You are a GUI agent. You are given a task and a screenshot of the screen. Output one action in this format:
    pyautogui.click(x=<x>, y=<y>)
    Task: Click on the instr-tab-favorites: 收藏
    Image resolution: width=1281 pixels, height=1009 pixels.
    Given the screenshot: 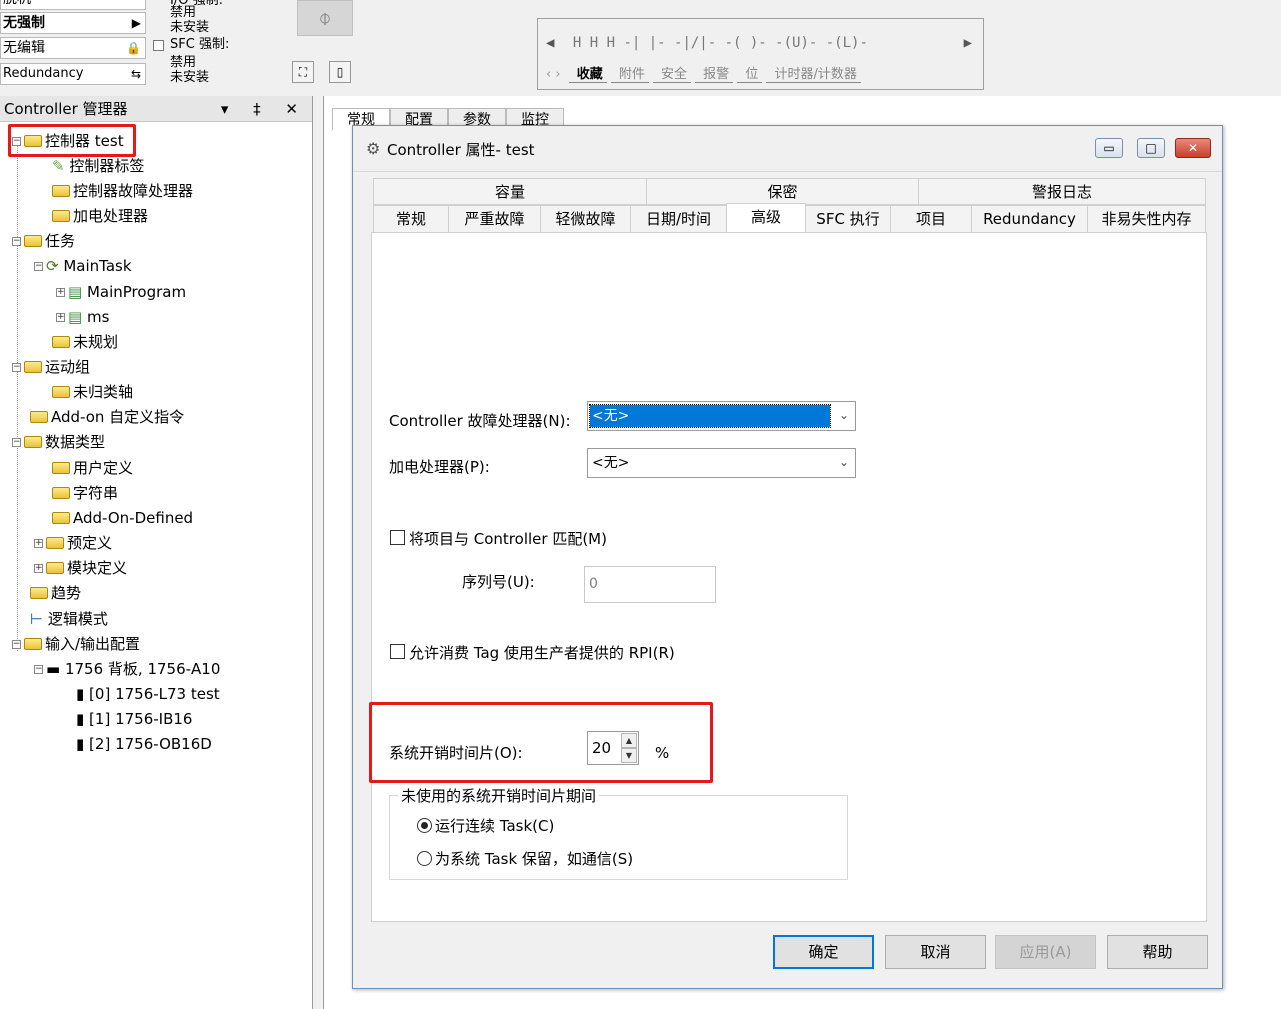 What is the action you would take?
    pyautogui.click(x=587, y=73)
    